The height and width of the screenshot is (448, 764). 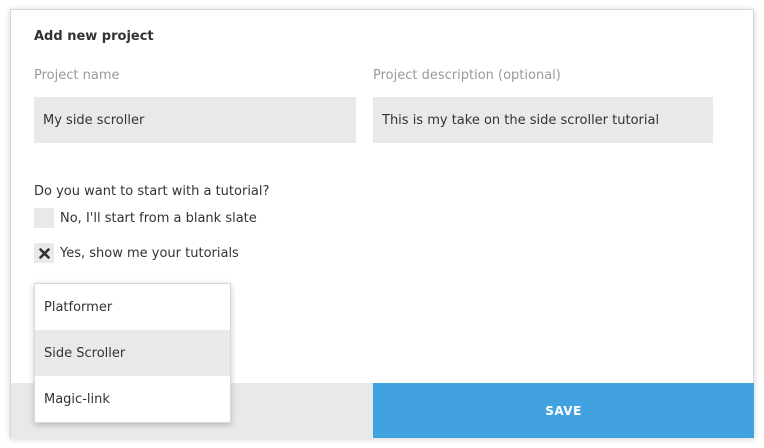 I want to click on dialog-title: Add new project, so click(x=94, y=36).